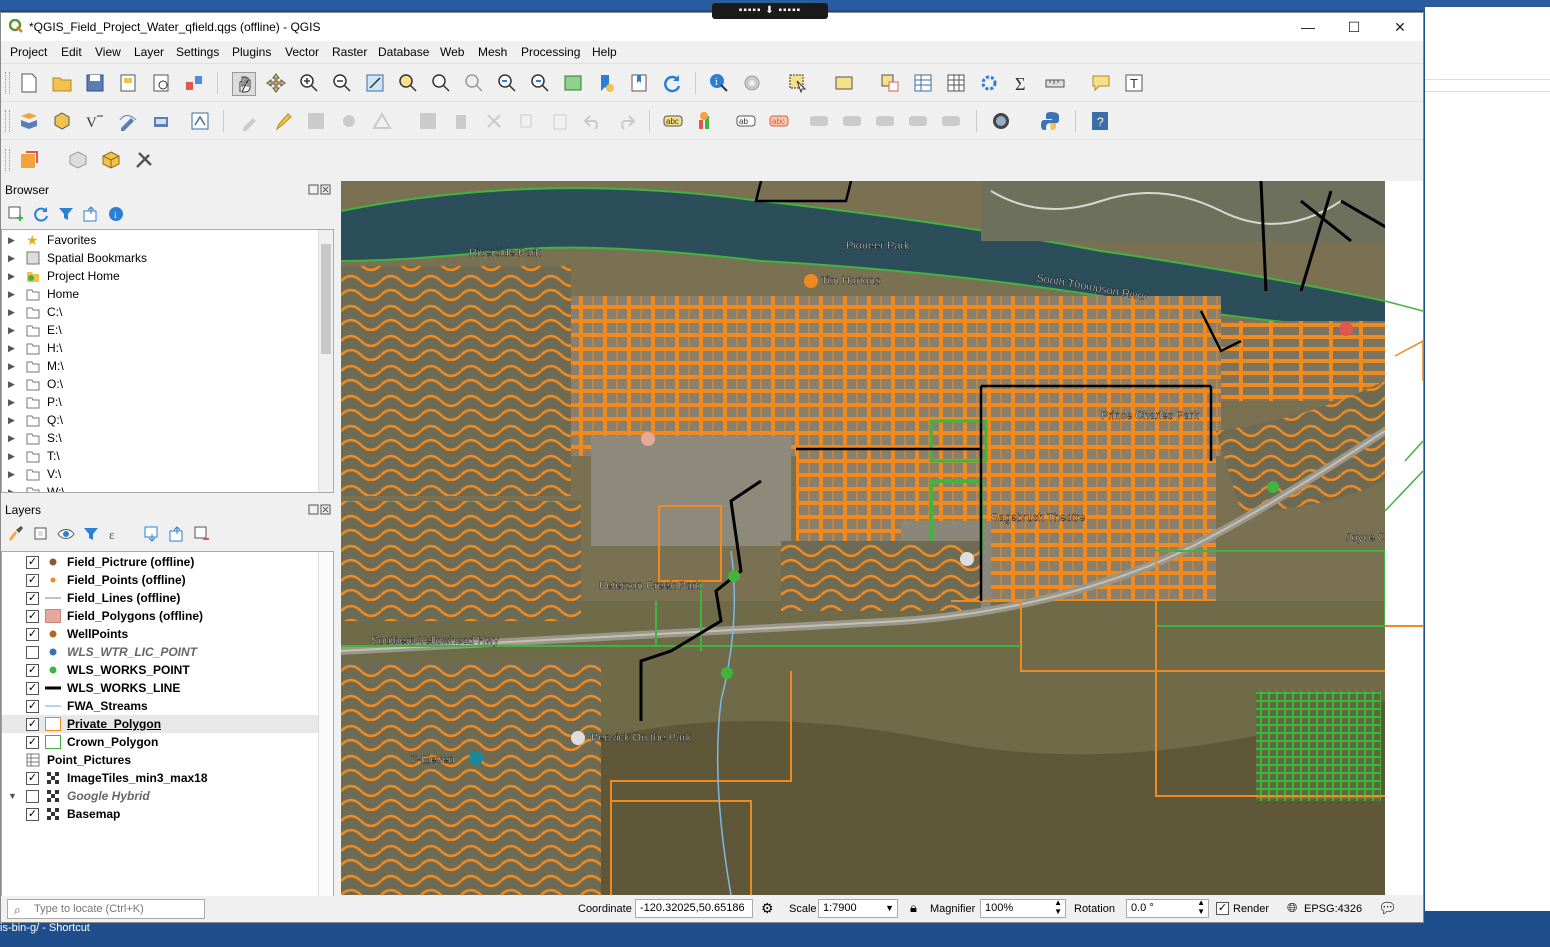 This screenshot has height=947, width=1550. What do you see at coordinates (167, 402) in the screenshot?
I see `browser-item-drive-p: ▶ P:\` at bounding box center [167, 402].